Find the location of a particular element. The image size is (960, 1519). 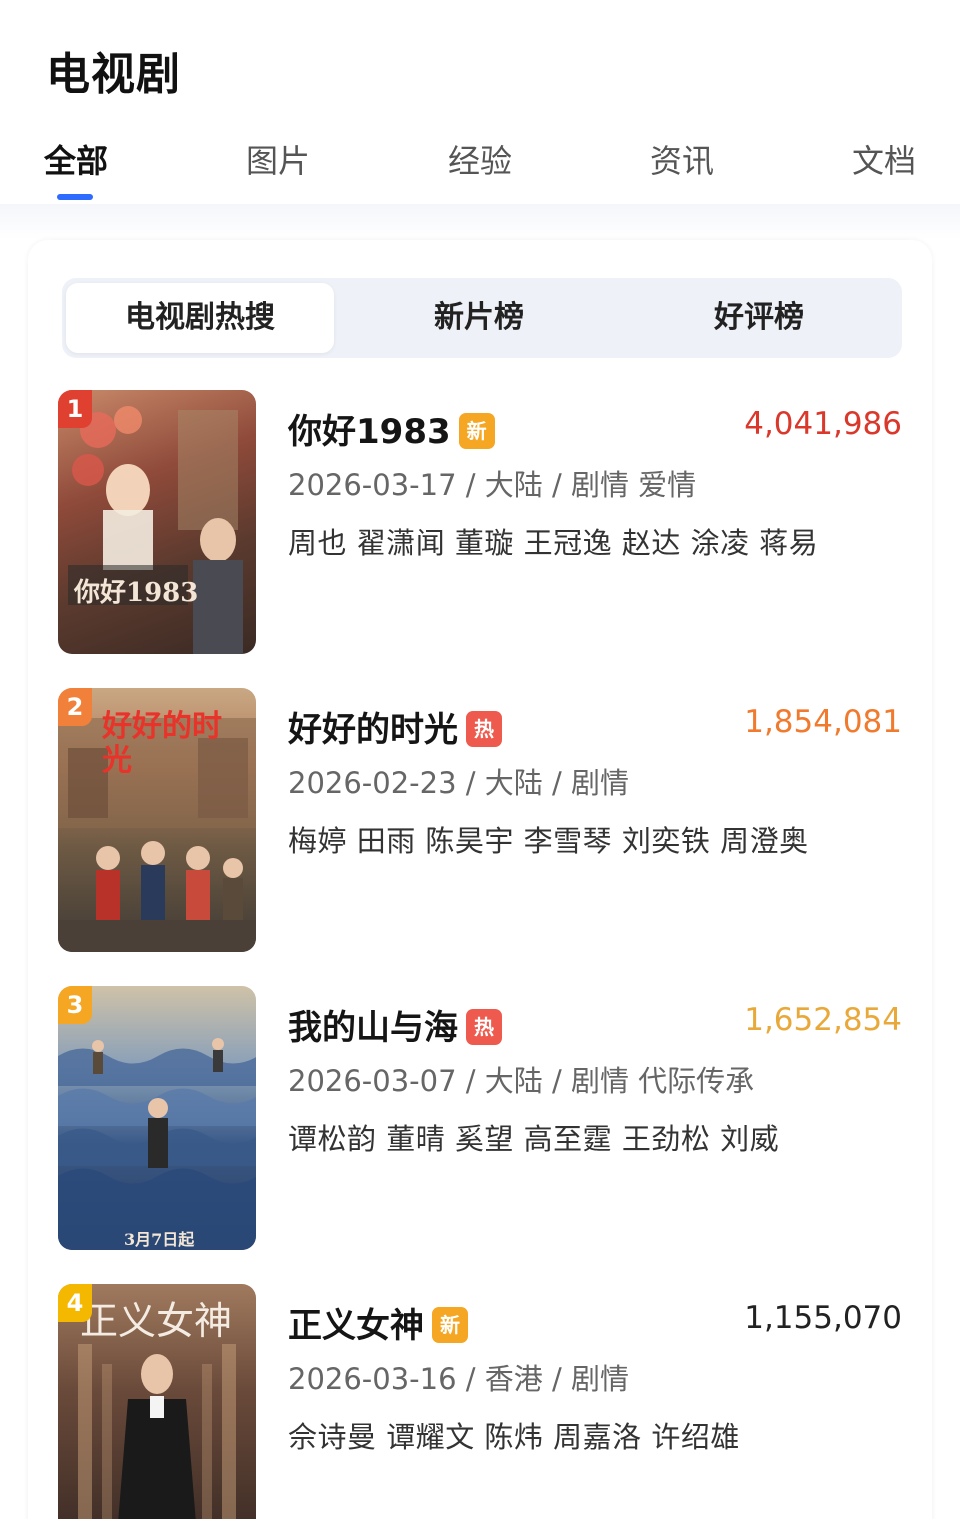

rank-badge: 2 is located at coordinates (75, 707).